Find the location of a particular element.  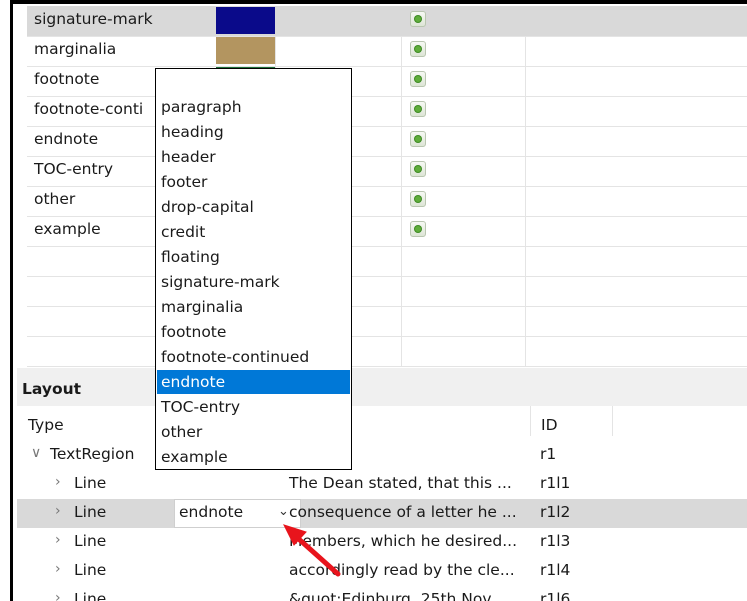

dropdown-option-floating: floating is located at coordinates (253, 257).